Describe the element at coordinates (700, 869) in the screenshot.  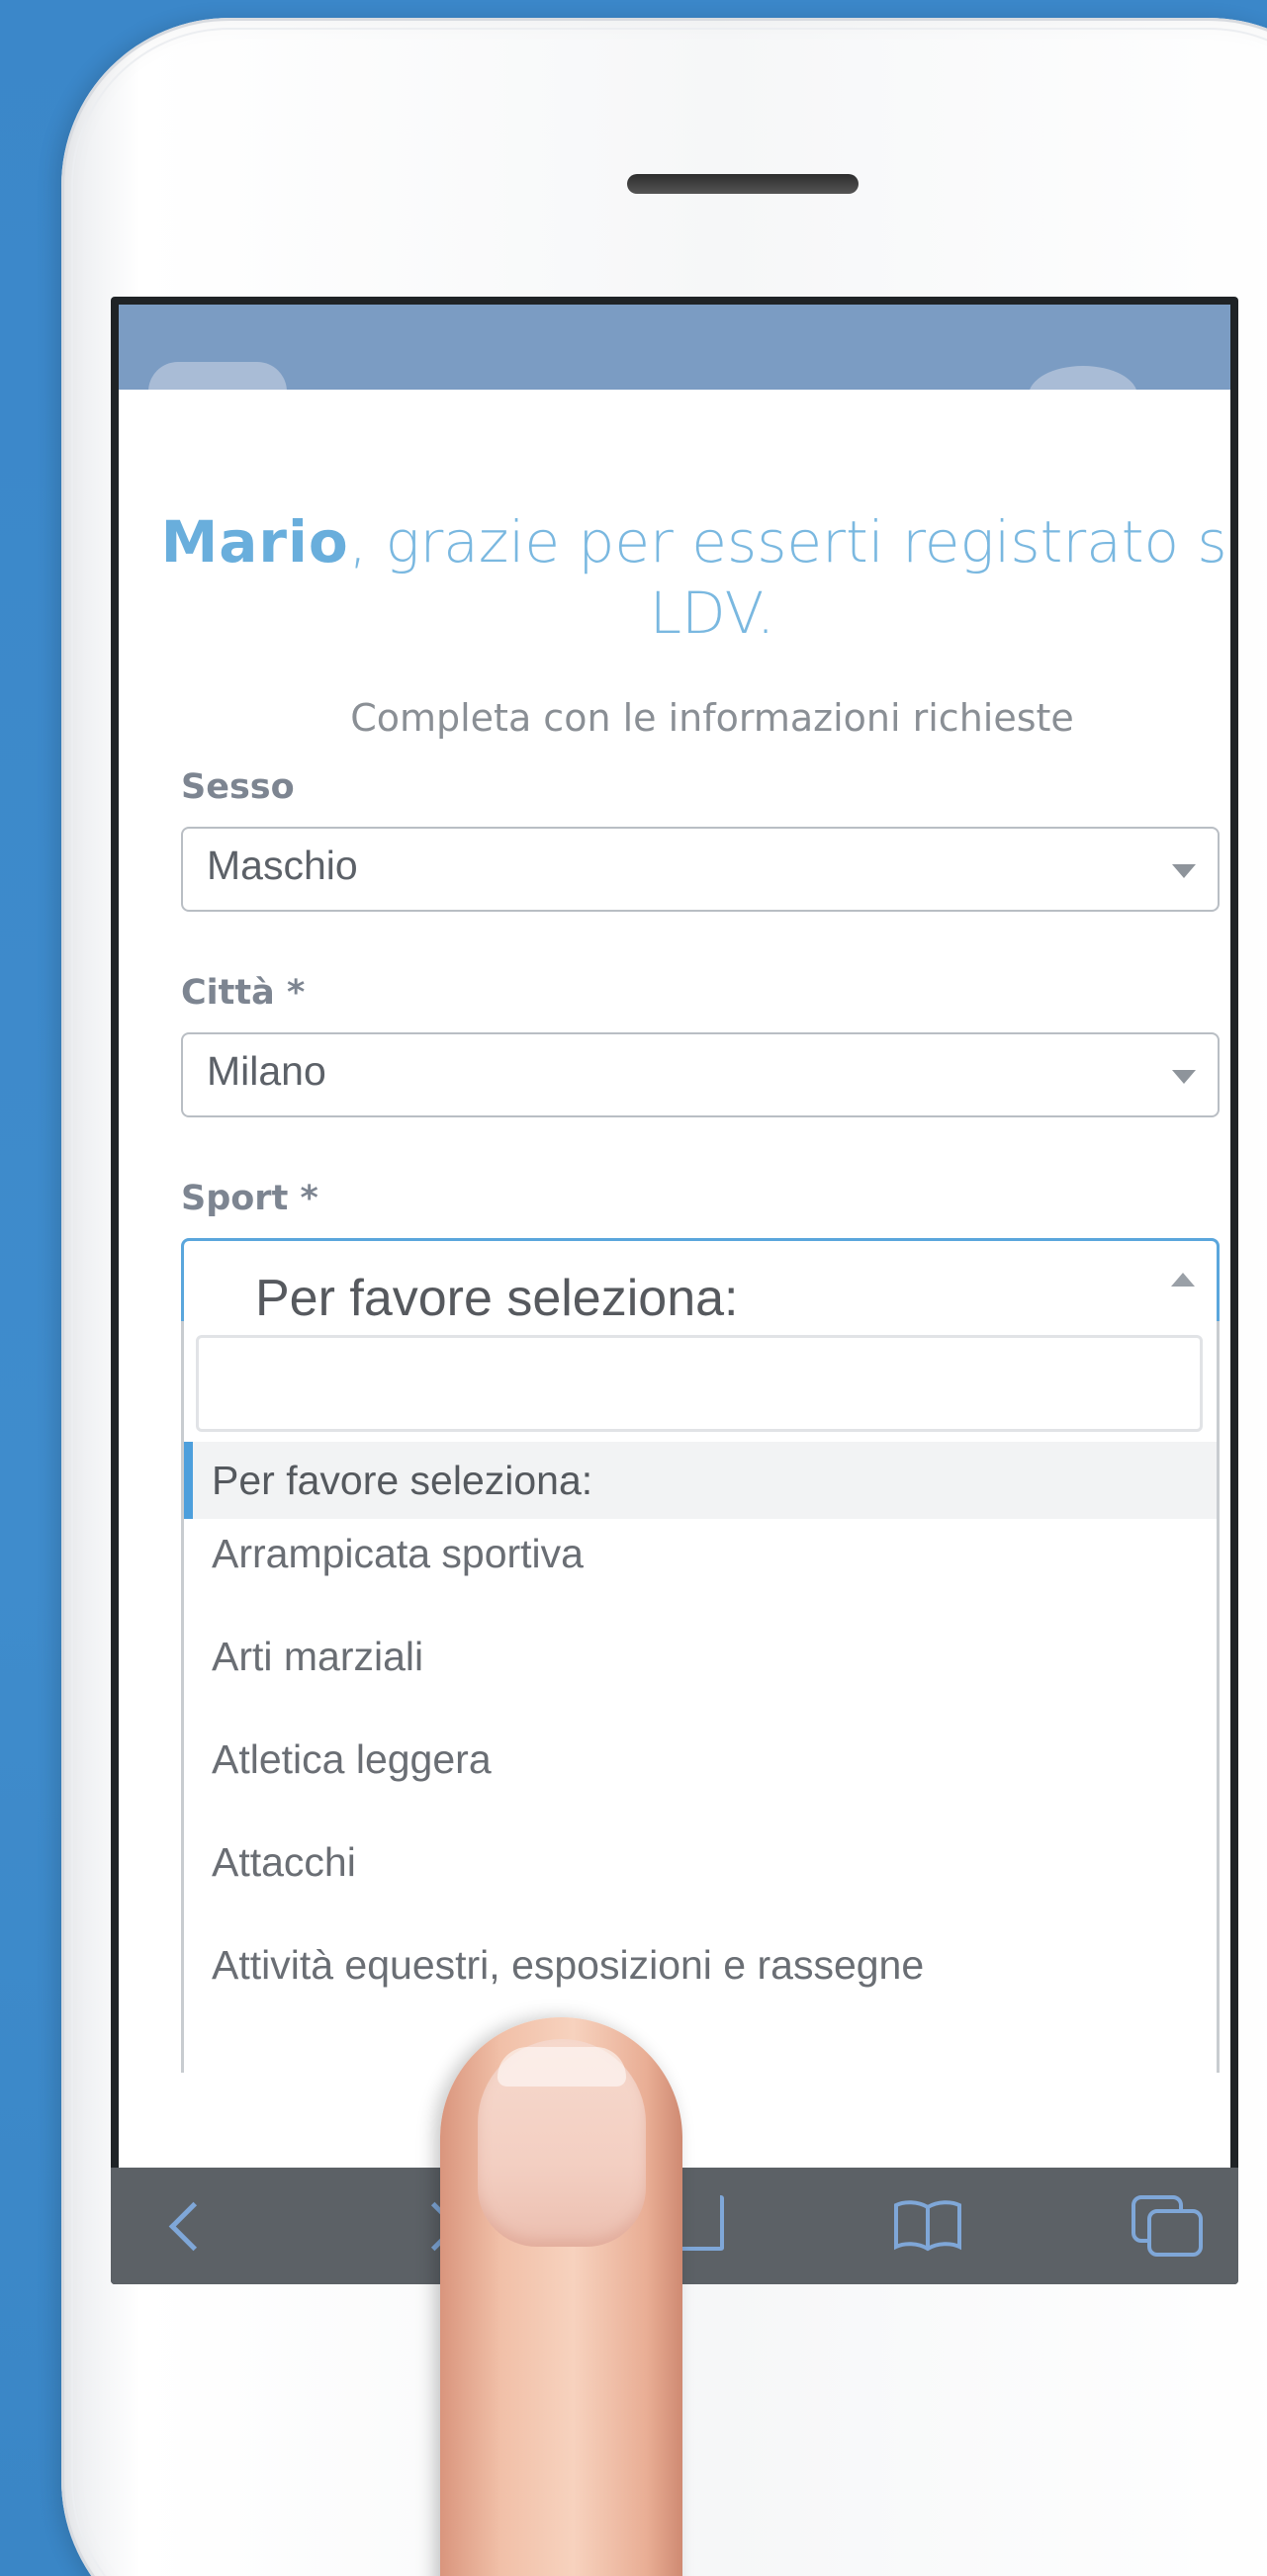
I see `sesso-select: Maschio` at that location.